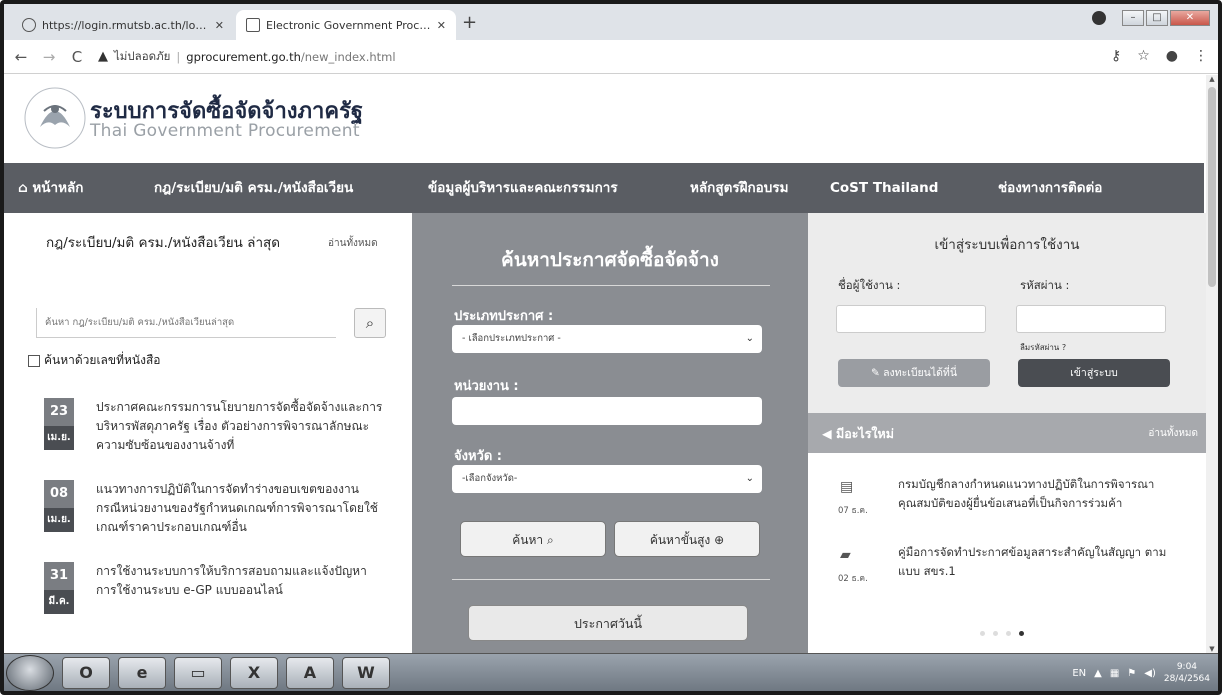 This screenshot has width=1222, height=695. Describe the element at coordinates (1190, 18) in the screenshot. I see `close-window-button: ✕` at that location.